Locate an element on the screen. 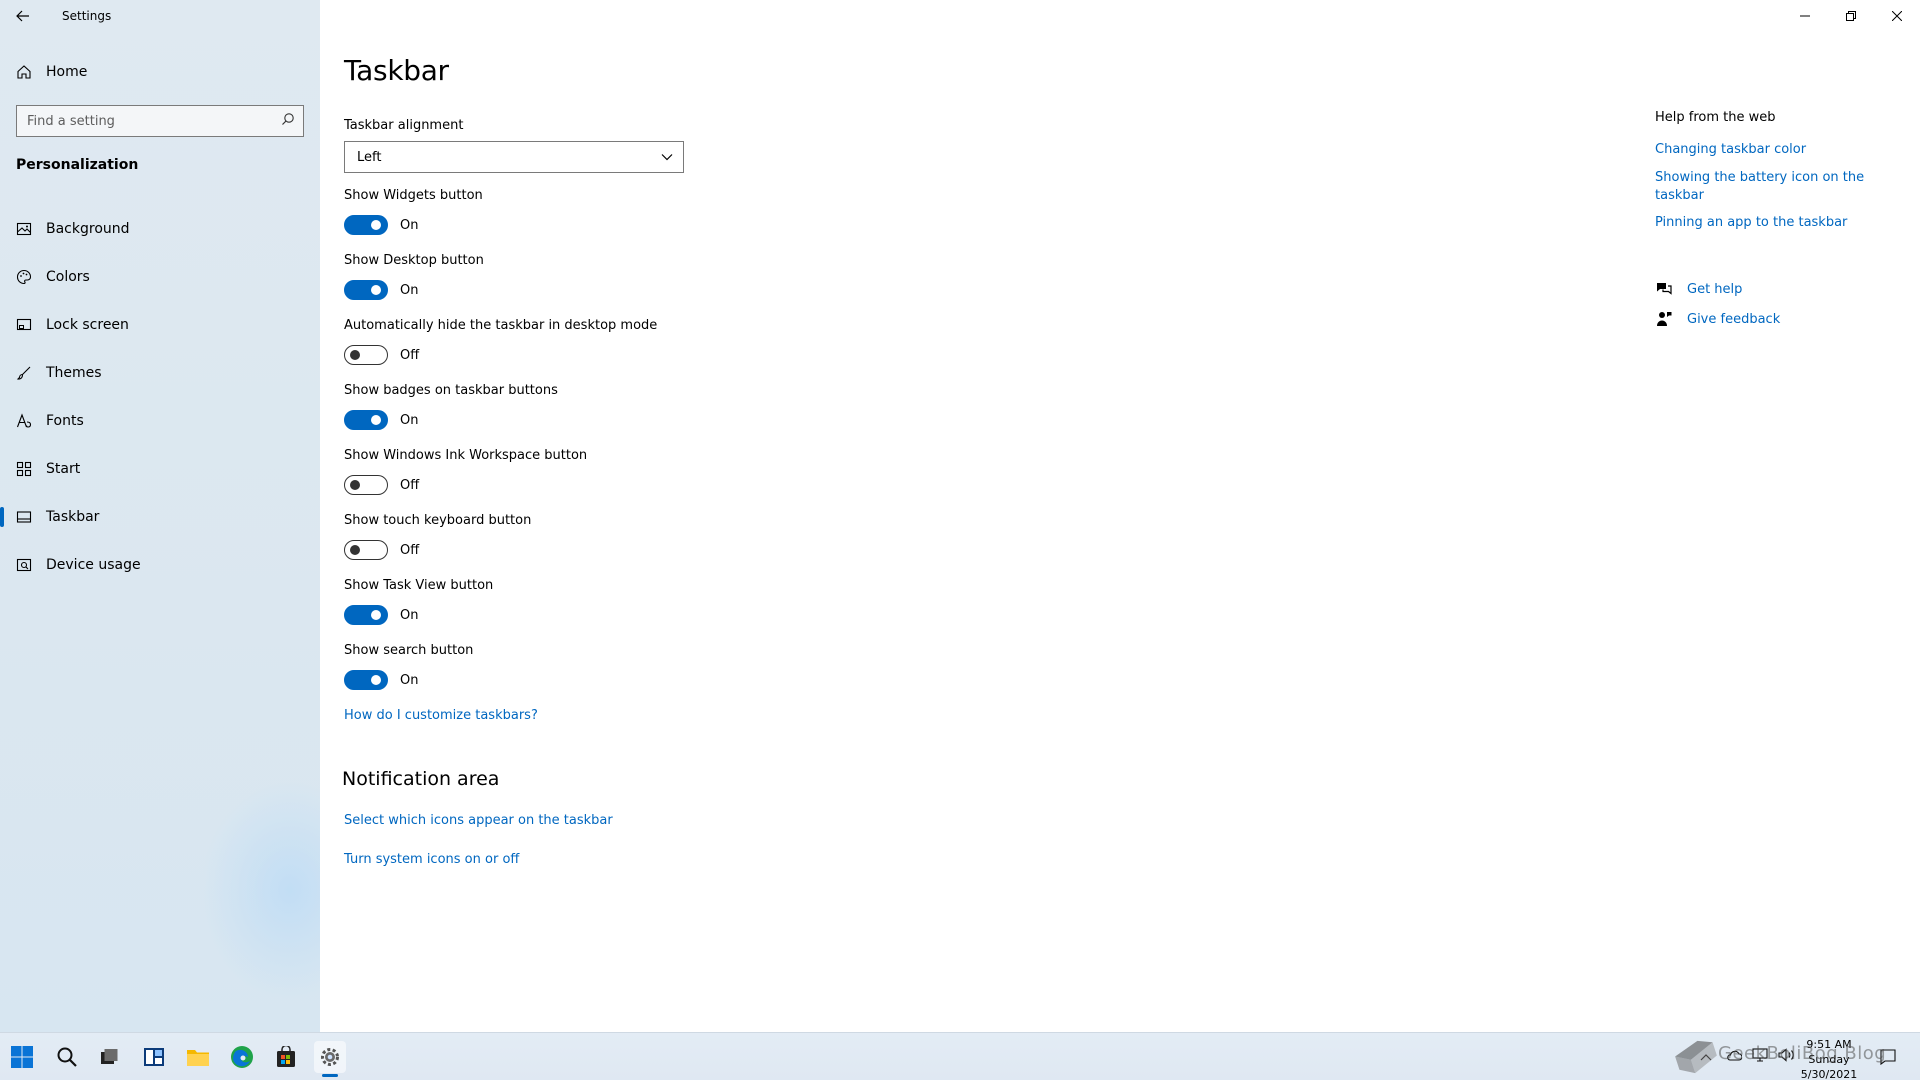  nav-home-label: Home is located at coordinates (67, 72).